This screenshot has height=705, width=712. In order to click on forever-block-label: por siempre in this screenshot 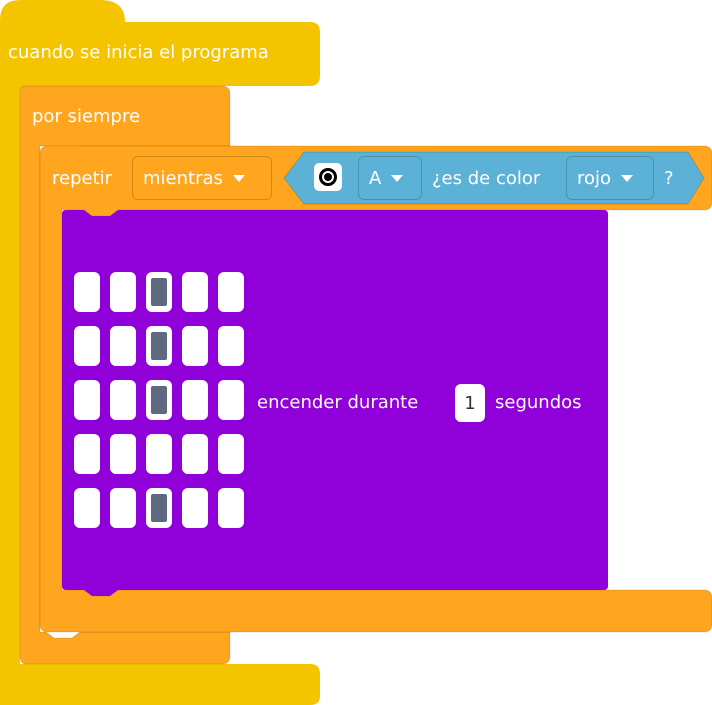, I will do `click(86, 116)`.